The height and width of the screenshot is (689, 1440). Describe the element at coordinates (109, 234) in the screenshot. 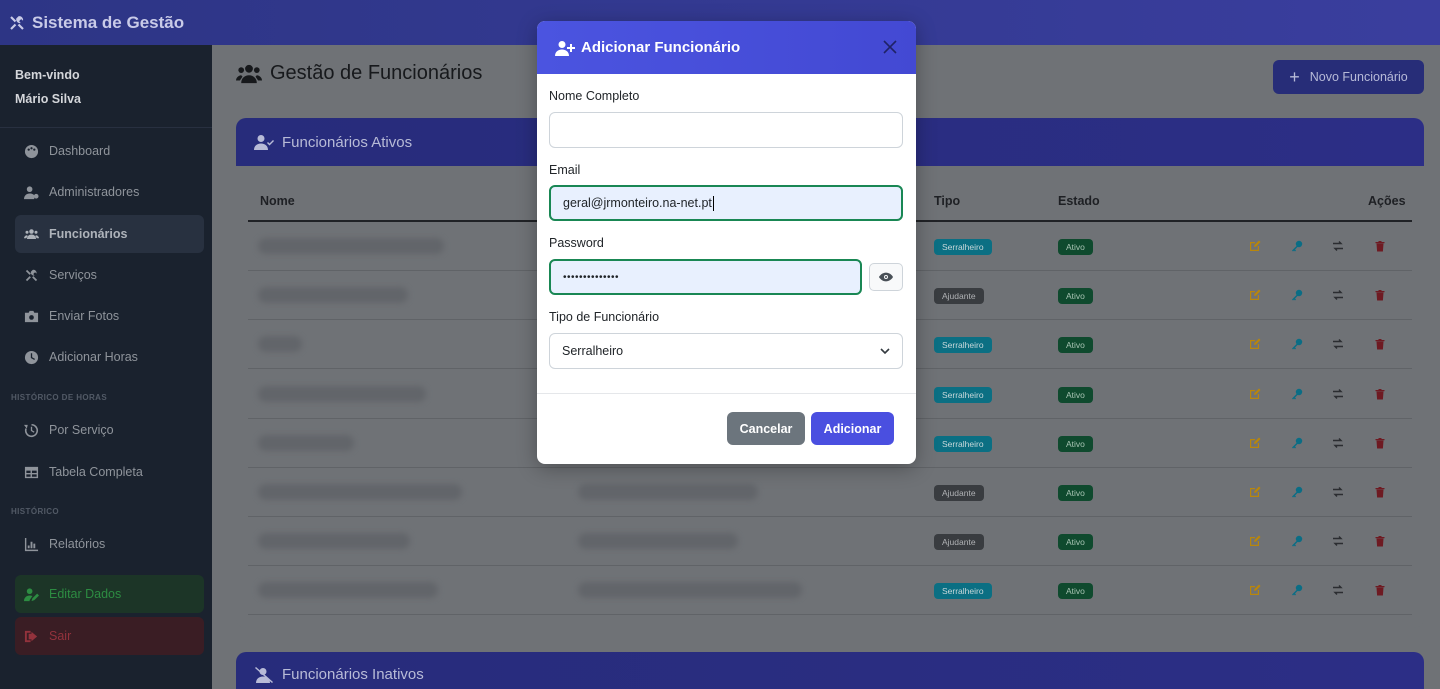

I see `sidebar-item-funcionarios: Funcionários` at that location.